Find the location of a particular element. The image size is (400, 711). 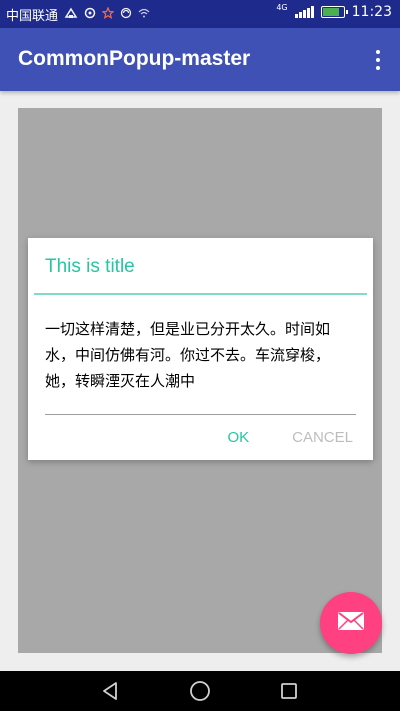

app-bar: CommonPopup-master is located at coordinates (200, 59).